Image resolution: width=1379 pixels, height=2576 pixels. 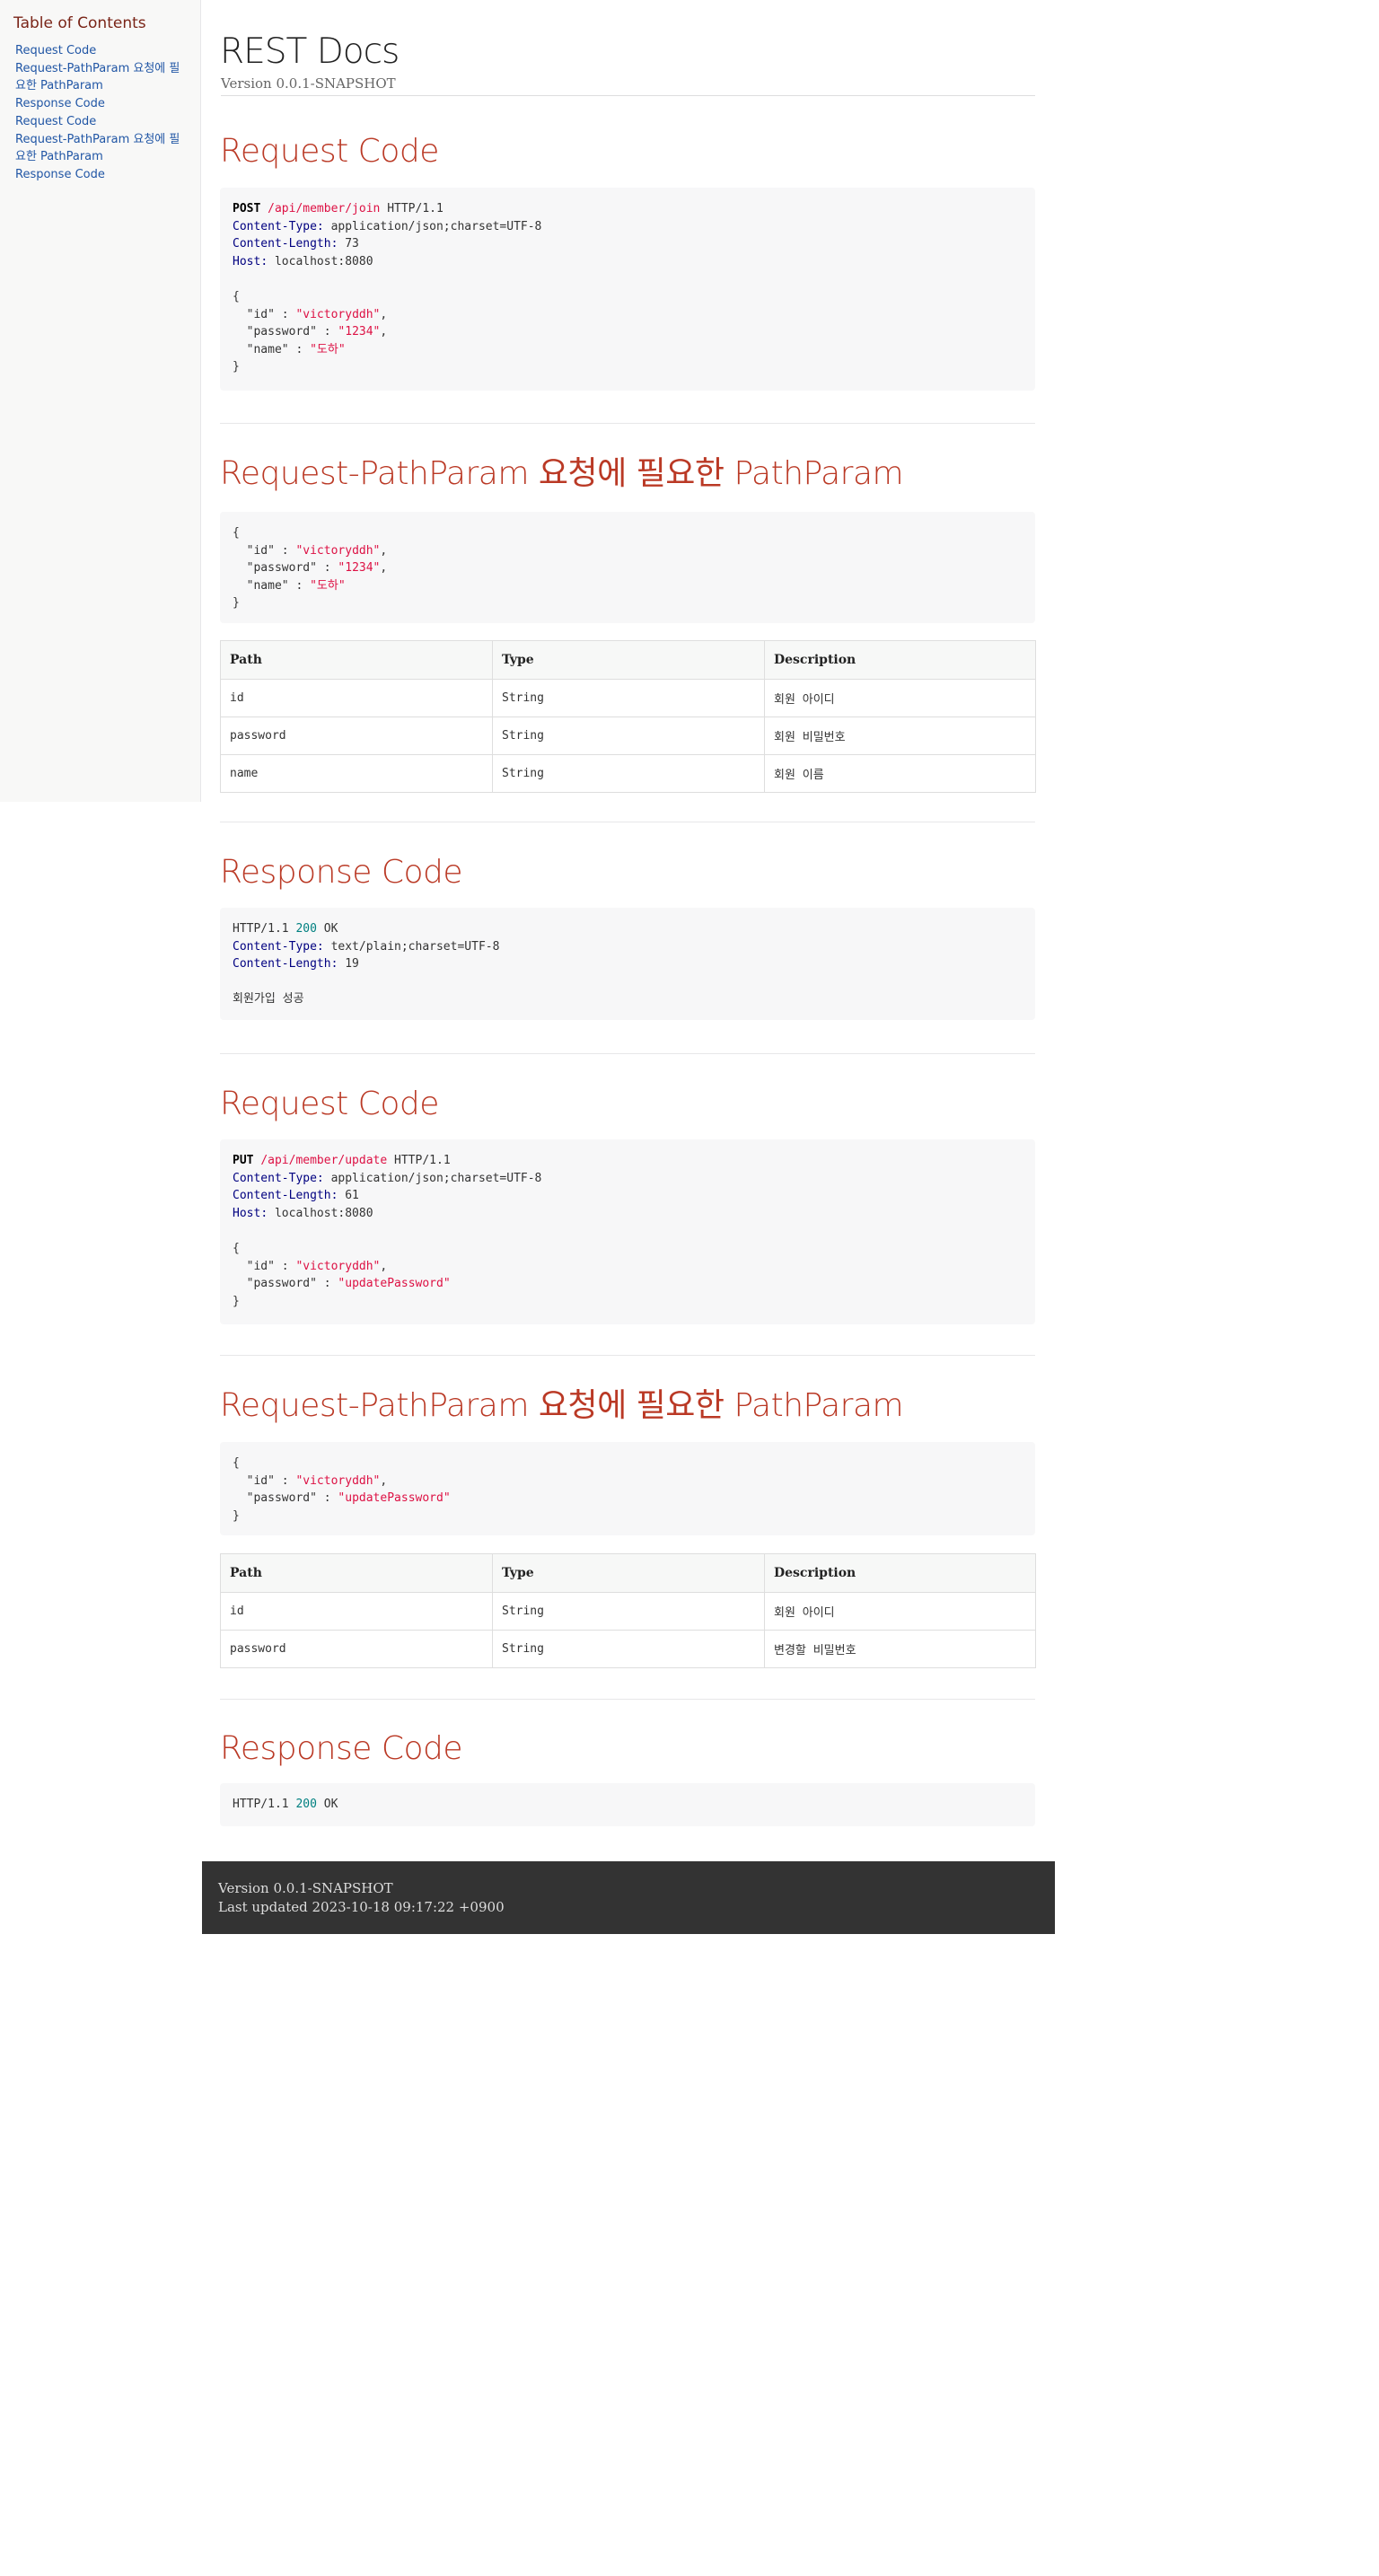 I want to click on table-row: password String 회원 비밀번호, so click(x=628, y=736).